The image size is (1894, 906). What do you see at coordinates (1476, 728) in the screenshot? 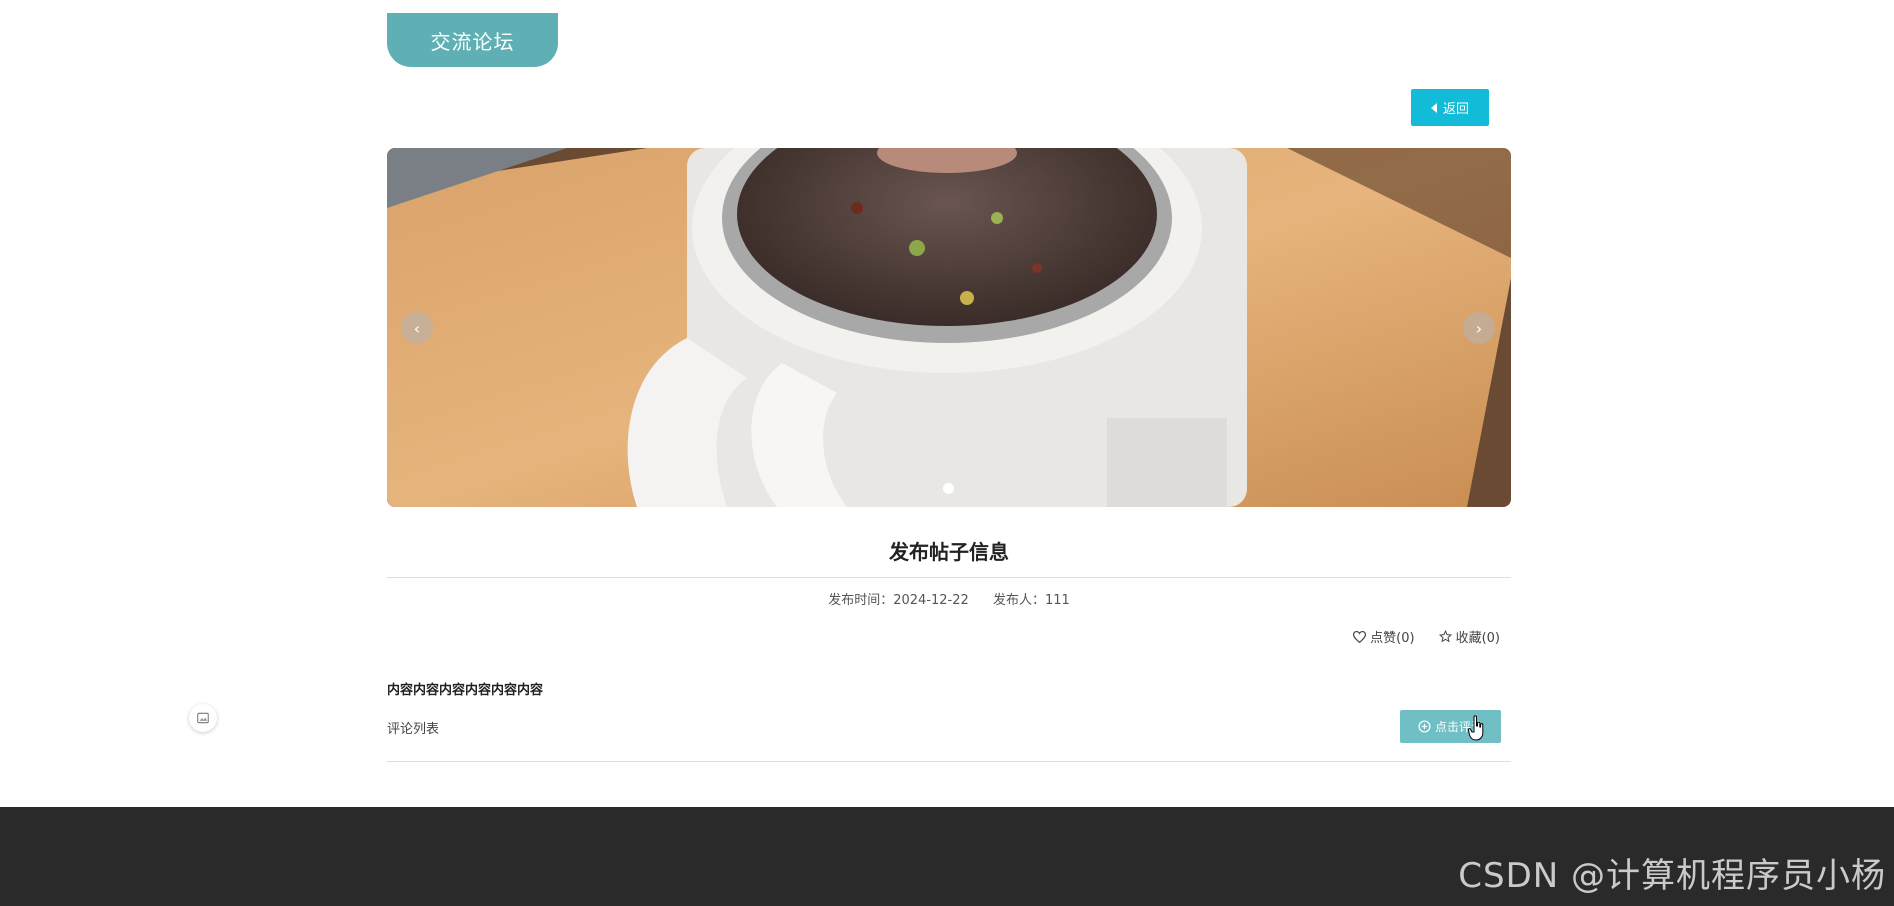
I see `hand-cursor-icon` at bounding box center [1476, 728].